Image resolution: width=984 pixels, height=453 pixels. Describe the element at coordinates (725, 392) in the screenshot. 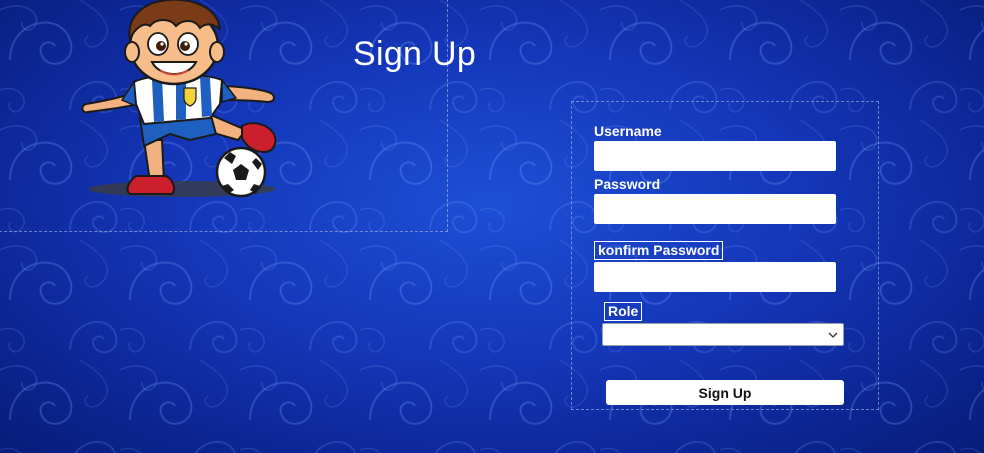

I see `sign-up-button: Sign Up` at that location.